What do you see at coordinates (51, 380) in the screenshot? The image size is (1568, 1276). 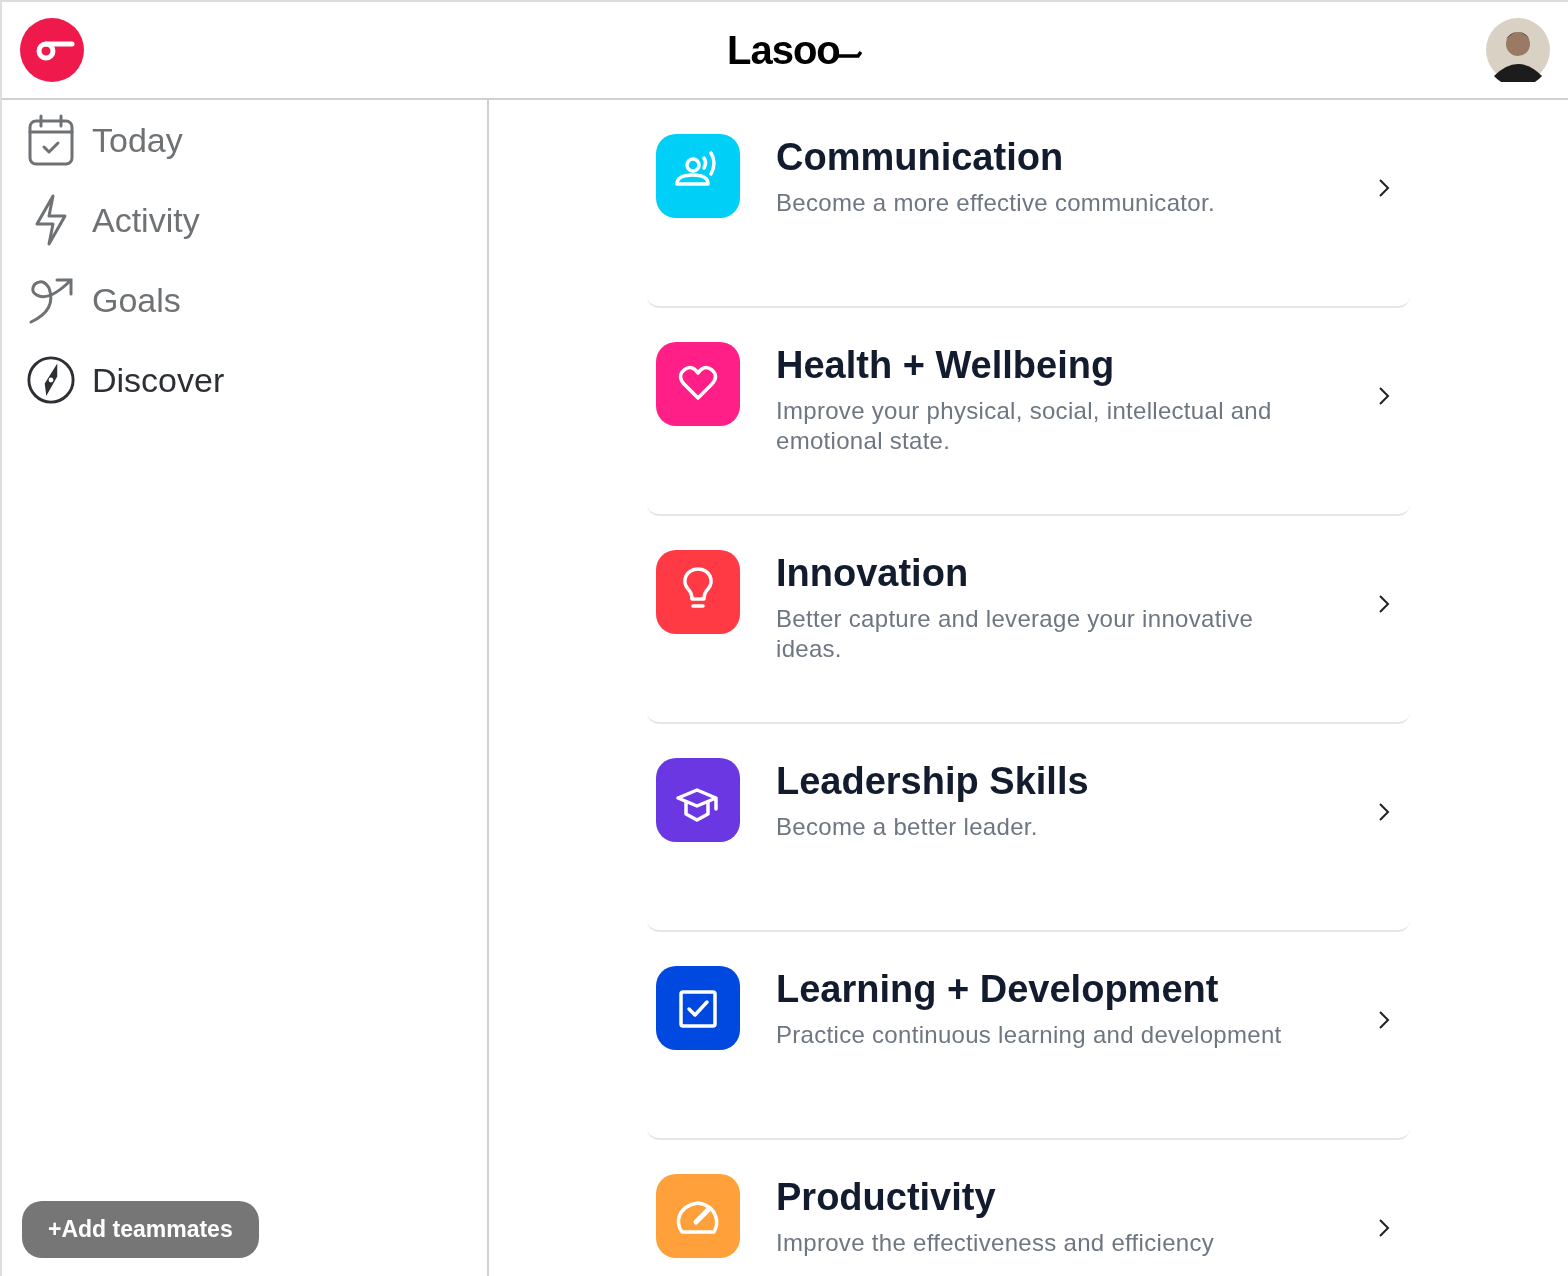 I see `compass-icon` at bounding box center [51, 380].